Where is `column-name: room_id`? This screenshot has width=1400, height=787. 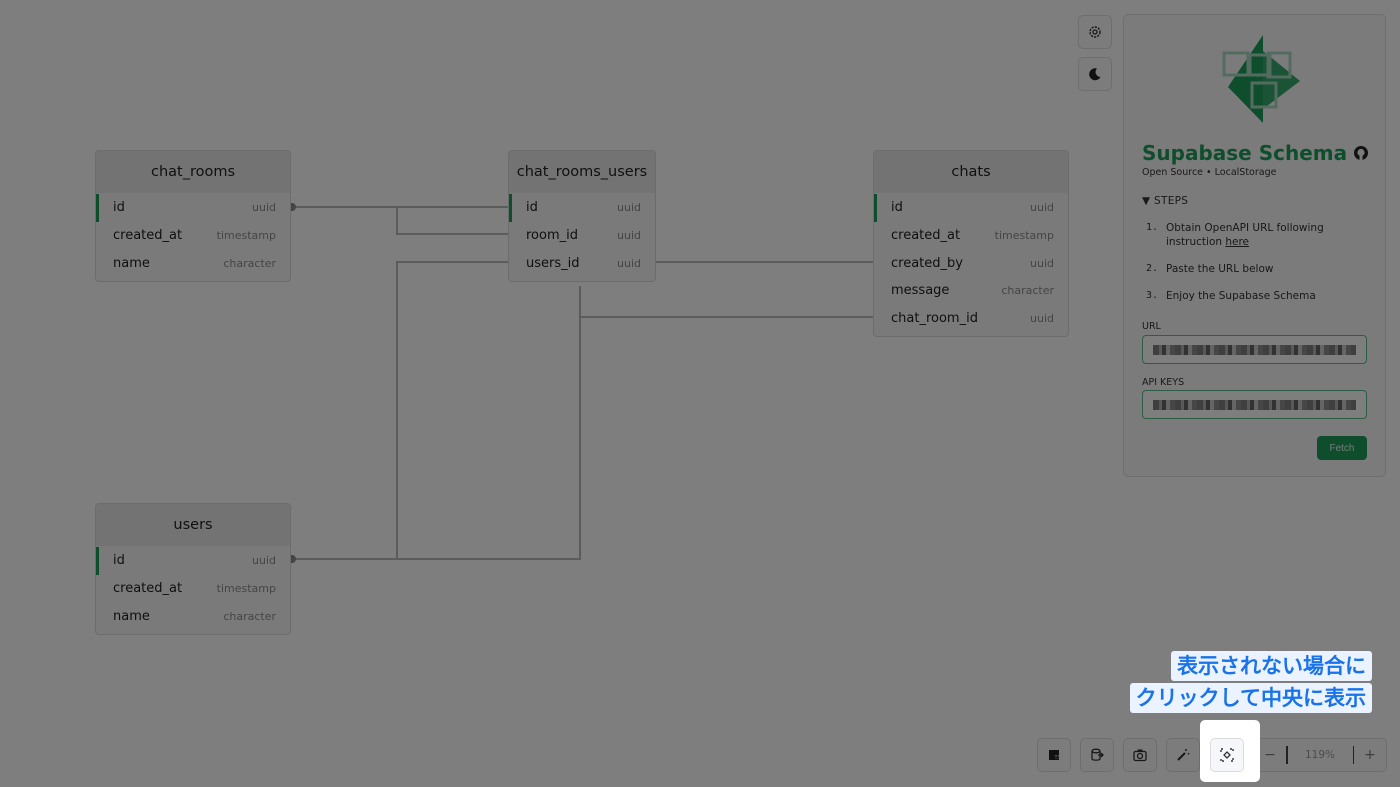 column-name: room_id is located at coordinates (552, 236).